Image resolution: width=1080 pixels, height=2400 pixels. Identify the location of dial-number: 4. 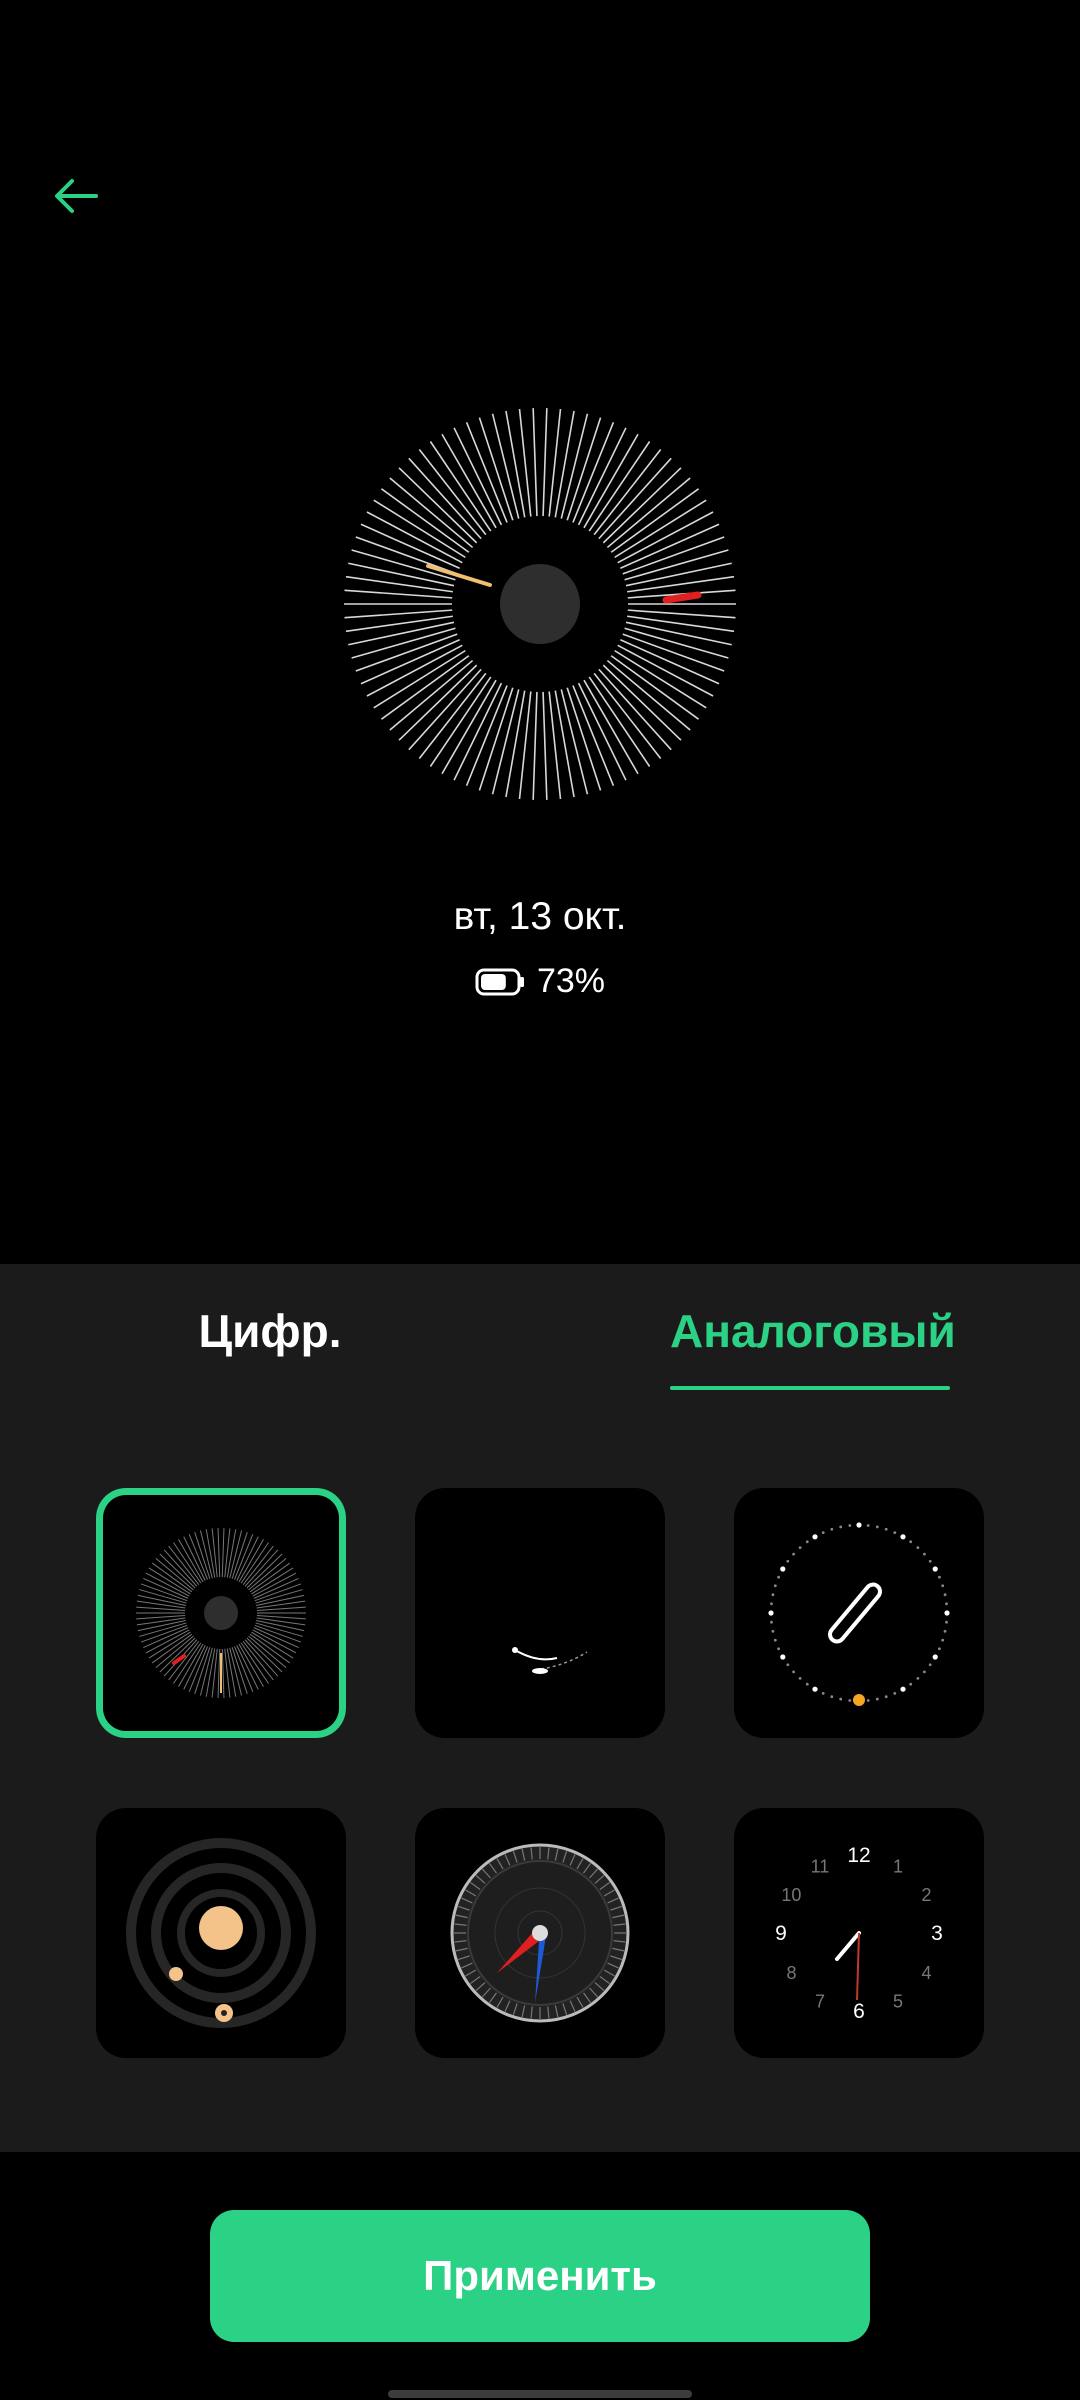
(927, 1973).